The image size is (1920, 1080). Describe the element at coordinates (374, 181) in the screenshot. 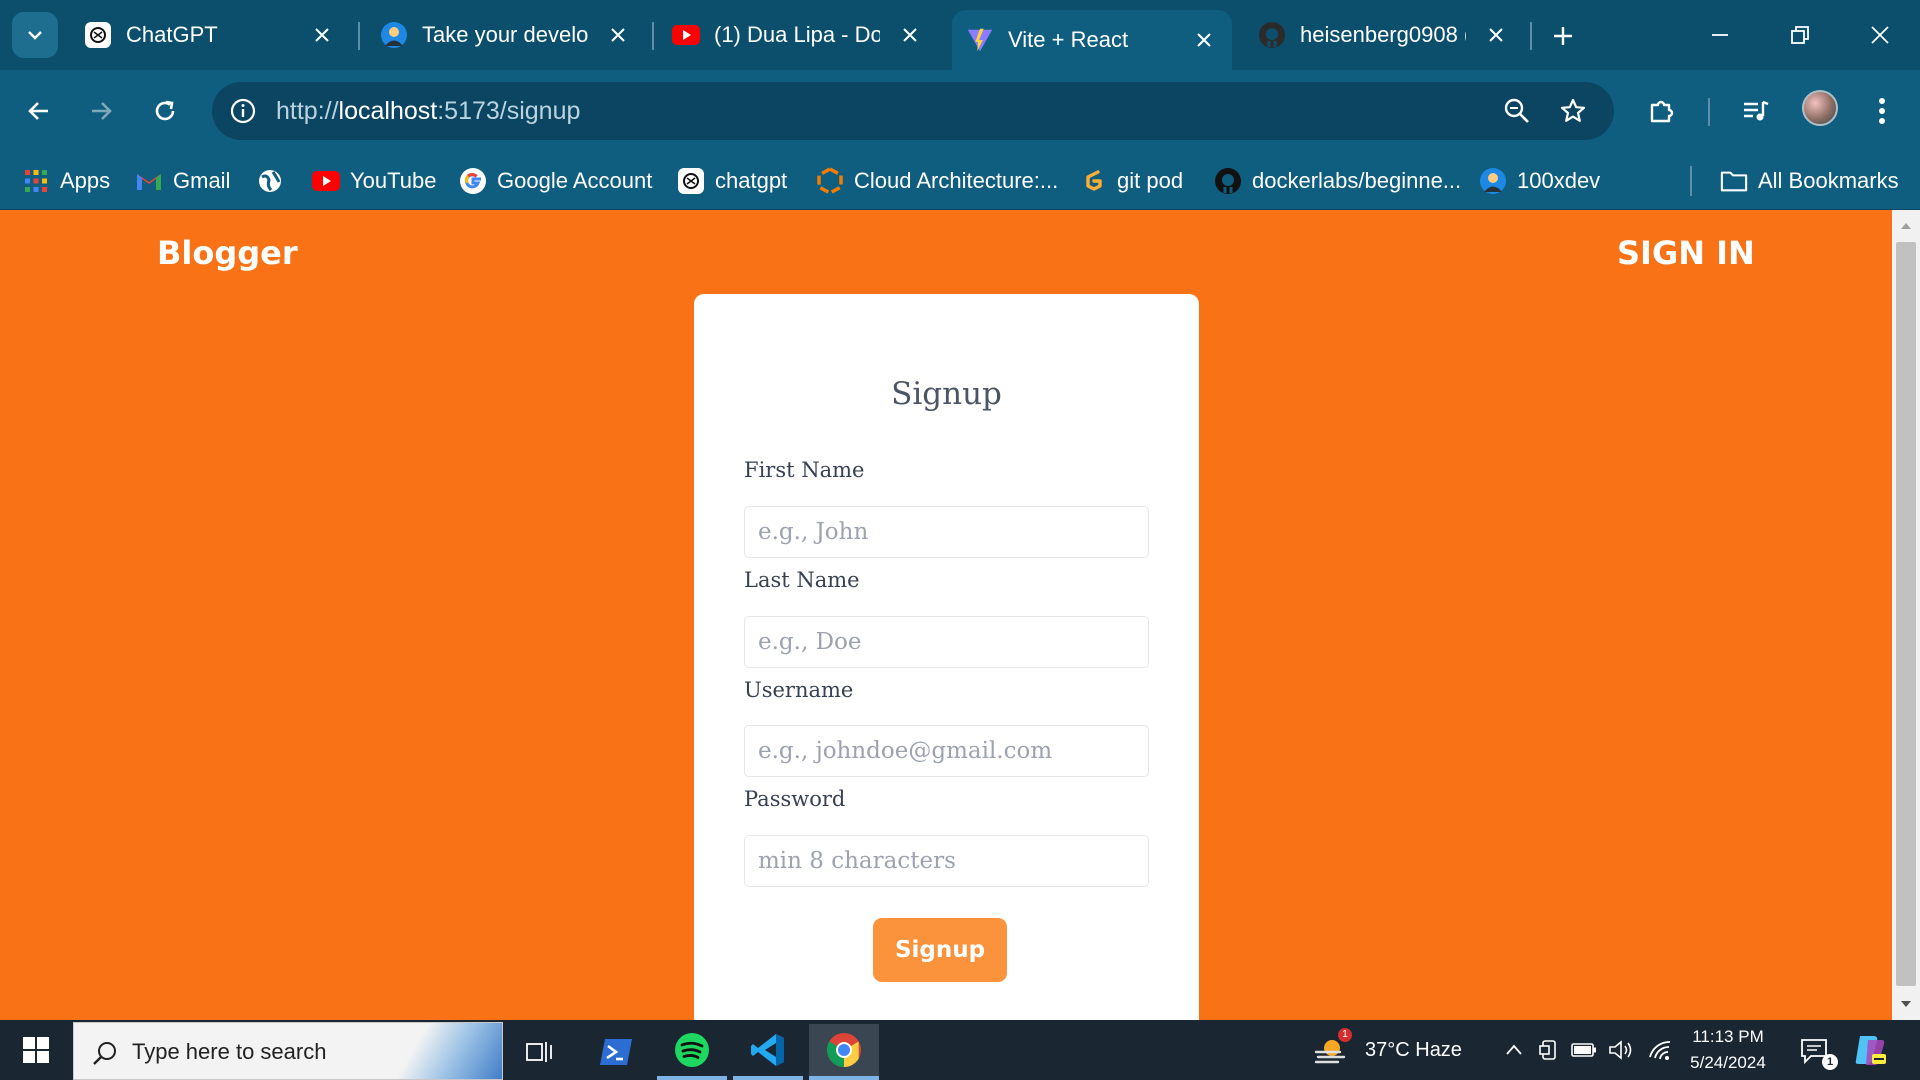

I see `bookmark-youtube: YouTube` at that location.